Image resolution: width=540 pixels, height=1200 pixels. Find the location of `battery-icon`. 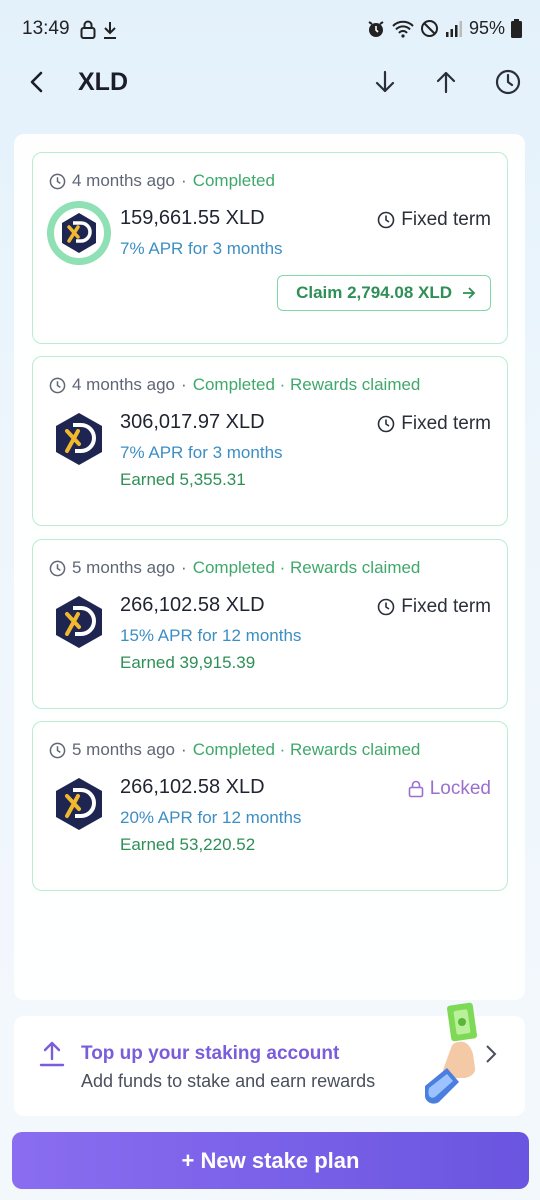

battery-icon is located at coordinates (516, 28).